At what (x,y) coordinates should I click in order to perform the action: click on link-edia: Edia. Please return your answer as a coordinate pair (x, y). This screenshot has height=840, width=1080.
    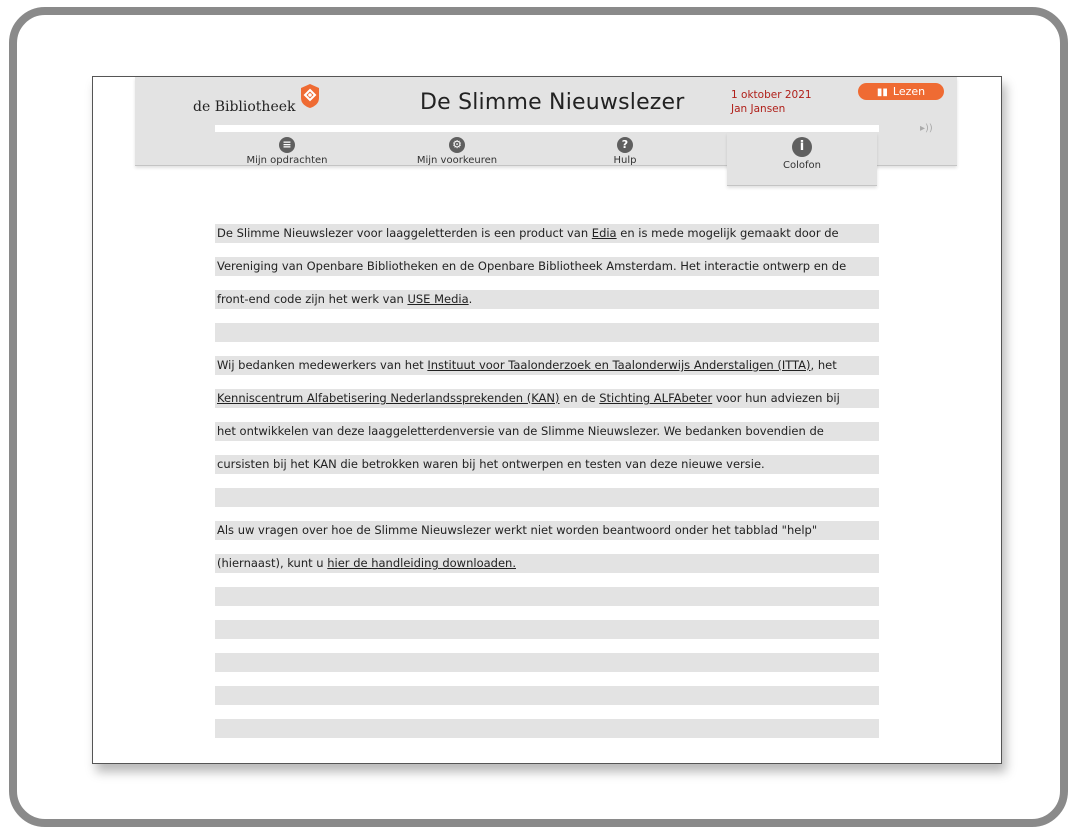
    Looking at the image, I should click on (604, 233).